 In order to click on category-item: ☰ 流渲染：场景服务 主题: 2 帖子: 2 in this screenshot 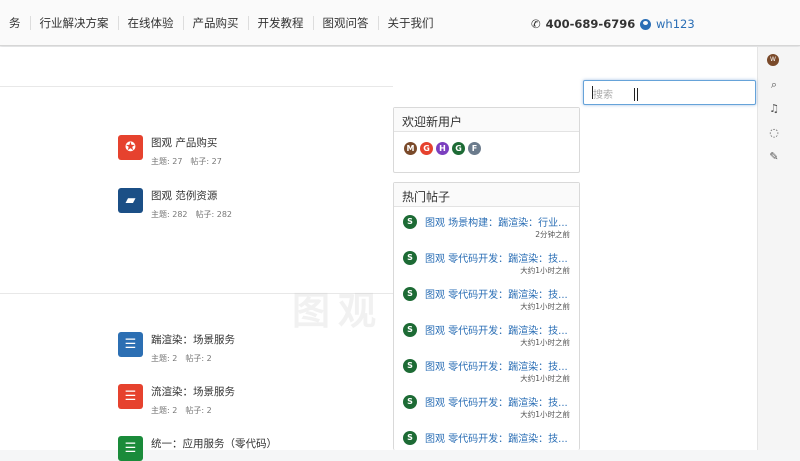, I will do `click(176, 400)`.